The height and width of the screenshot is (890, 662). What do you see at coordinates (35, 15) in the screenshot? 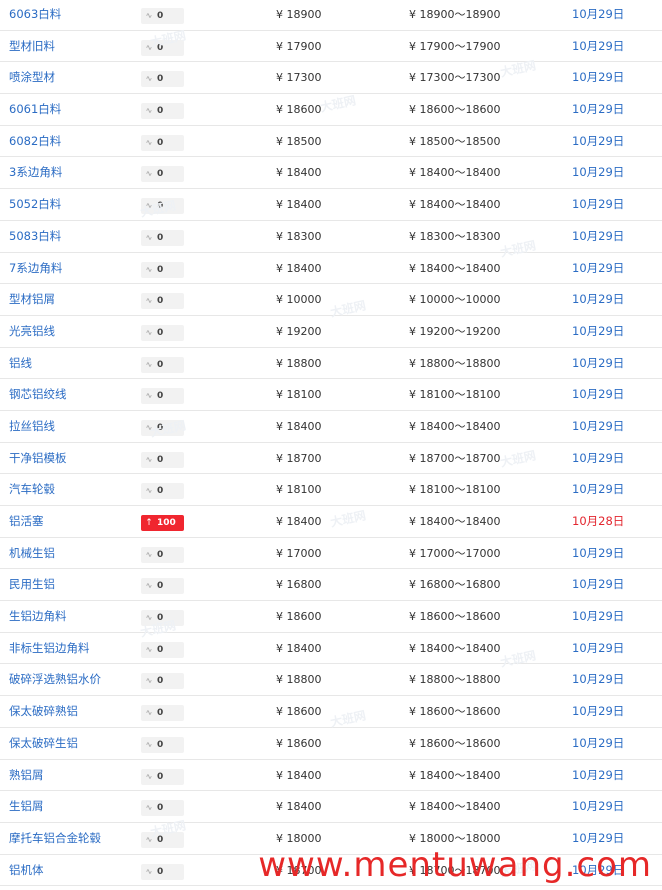
I see `material-name-link: 6063白料` at bounding box center [35, 15].